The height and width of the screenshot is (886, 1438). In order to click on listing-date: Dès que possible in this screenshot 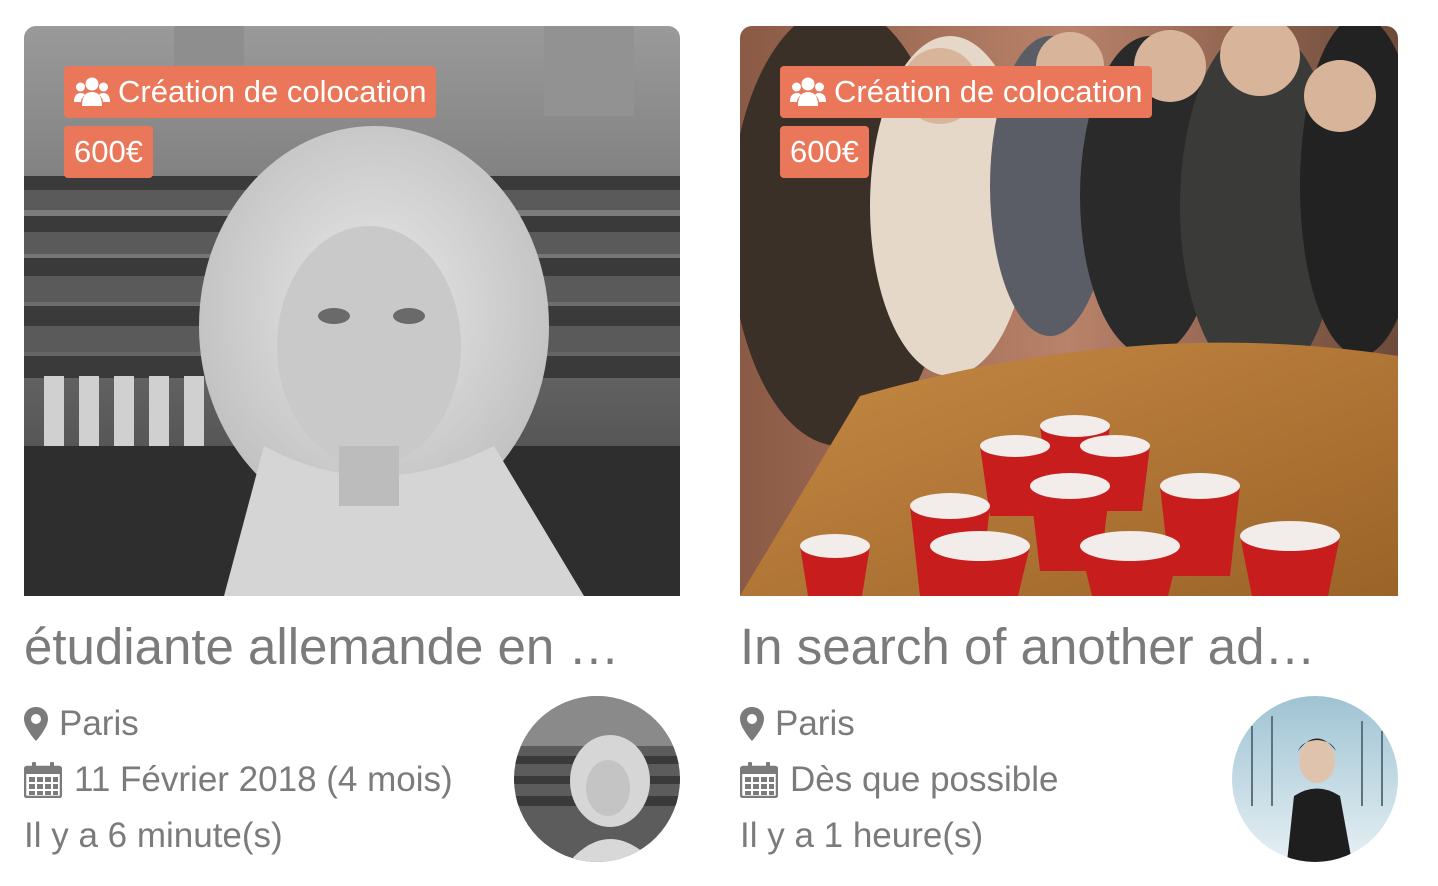, I will do `click(899, 780)`.